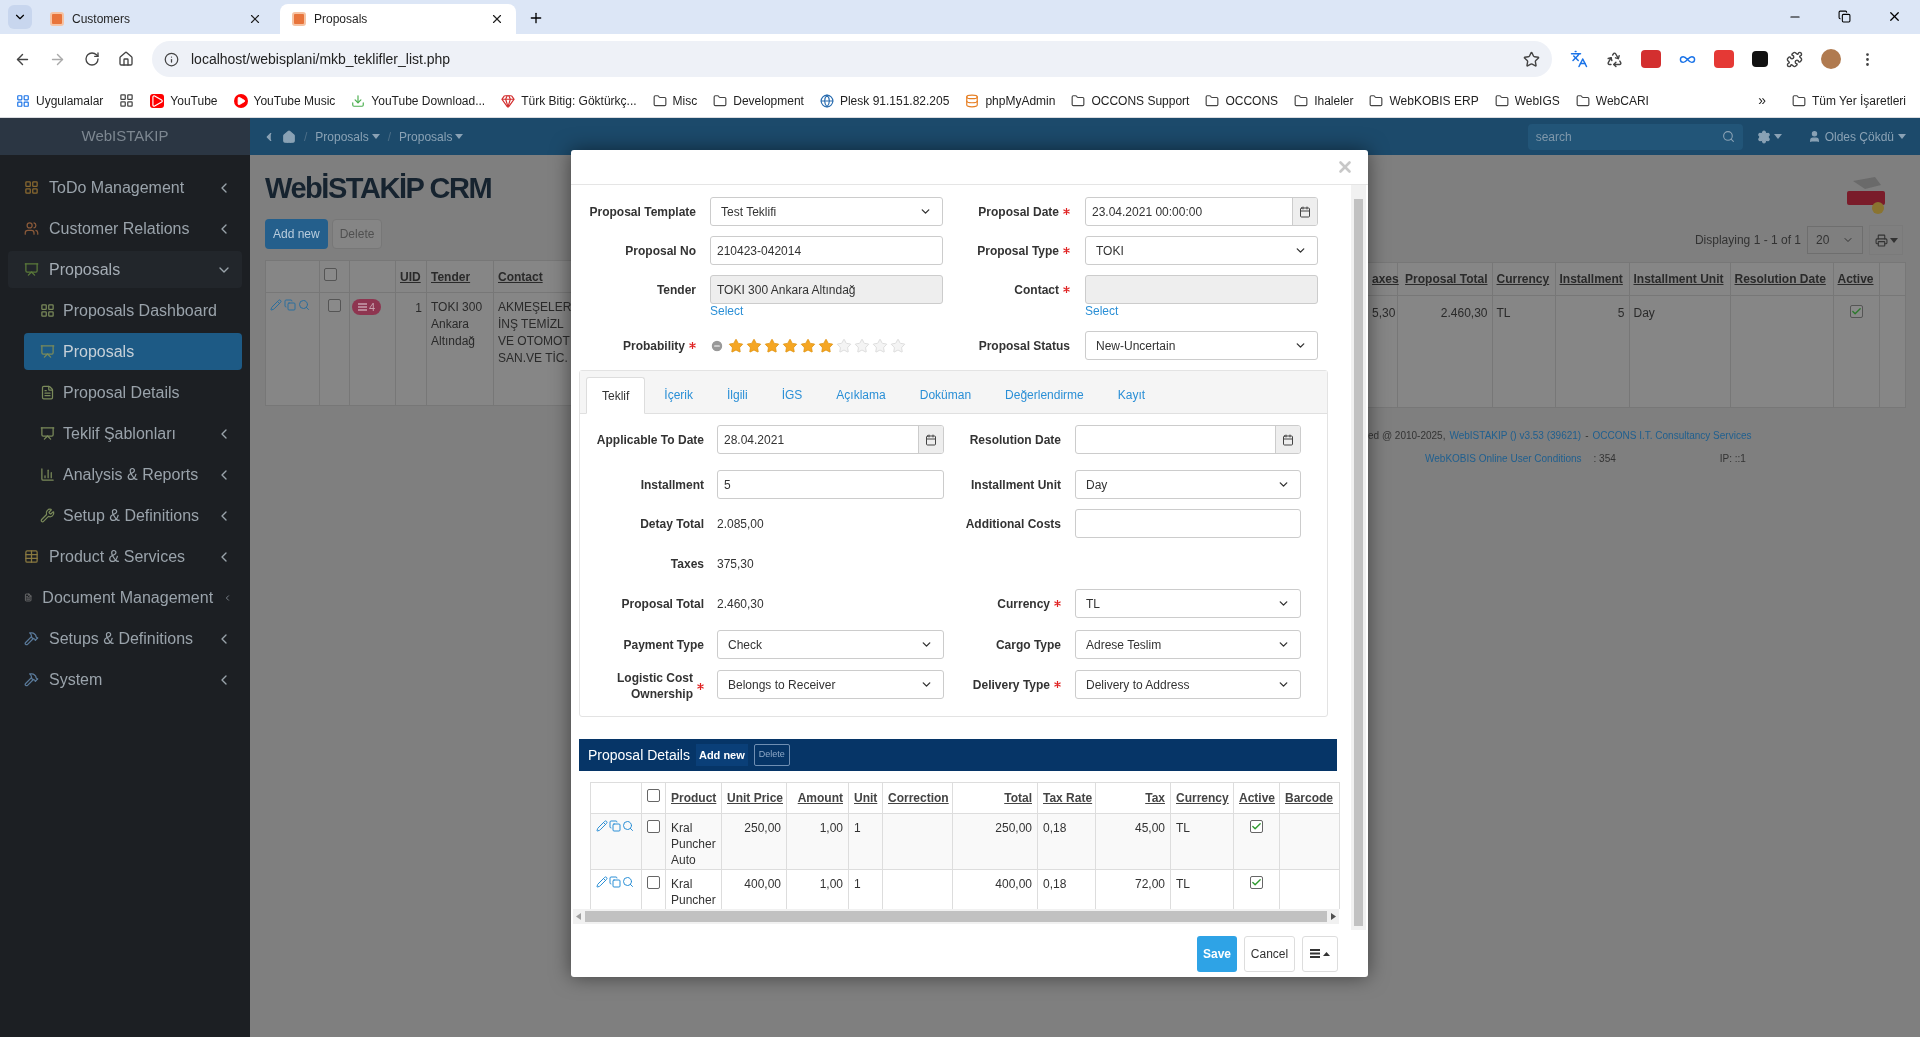 This screenshot has height=1037, width=1920. Describe the element at coordinates (1527, 100) in the screenshot. I see `bookmark: WebIGS` at that location.